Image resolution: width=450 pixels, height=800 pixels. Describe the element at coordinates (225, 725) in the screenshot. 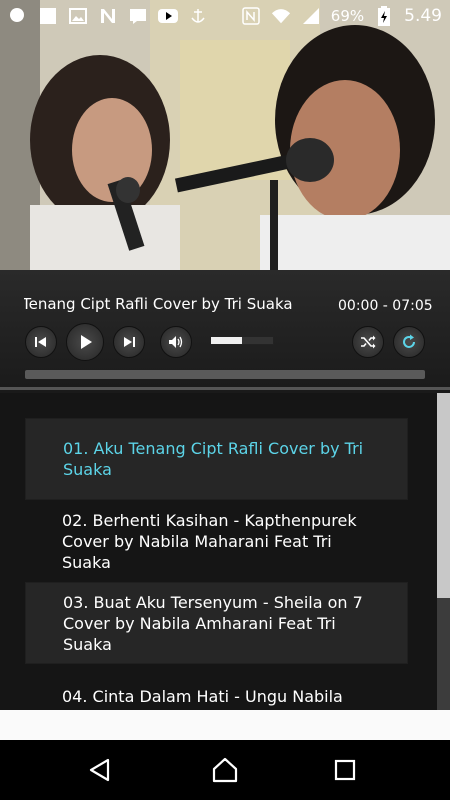

I see `bottom-strip` at that location.